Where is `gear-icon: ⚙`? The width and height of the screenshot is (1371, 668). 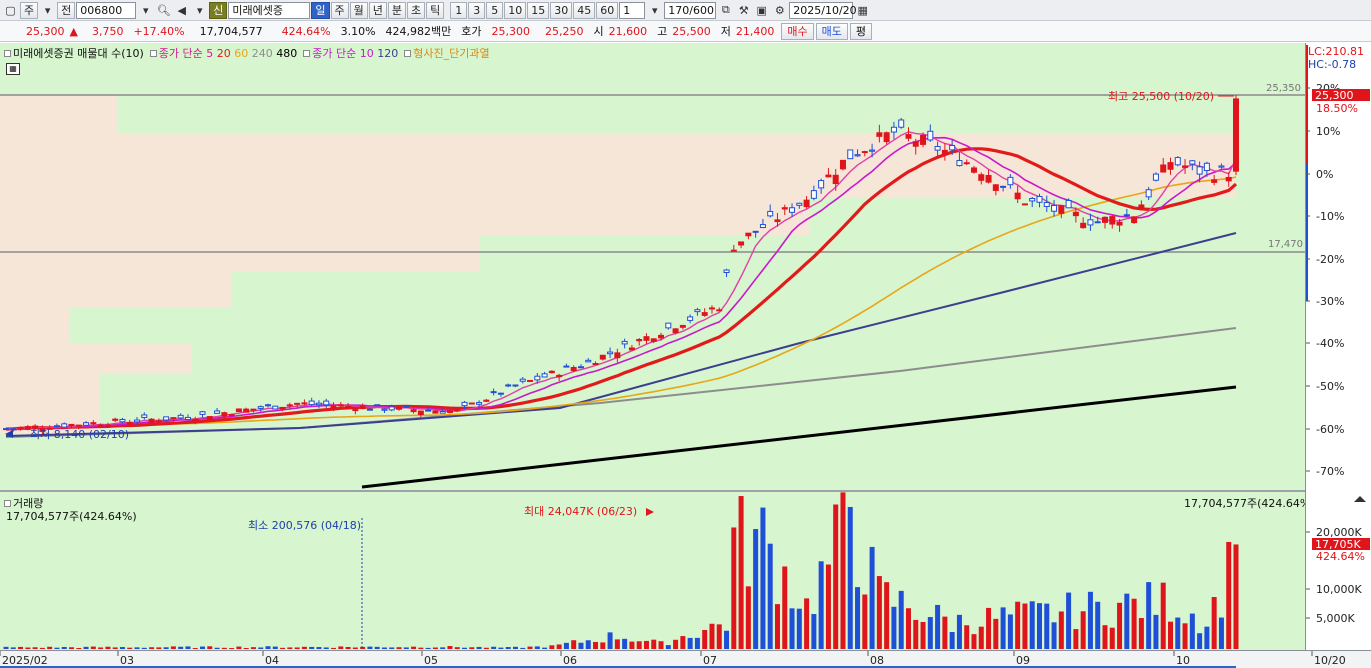 gear-icon: ⚙ is located at coordinates (779, 10).